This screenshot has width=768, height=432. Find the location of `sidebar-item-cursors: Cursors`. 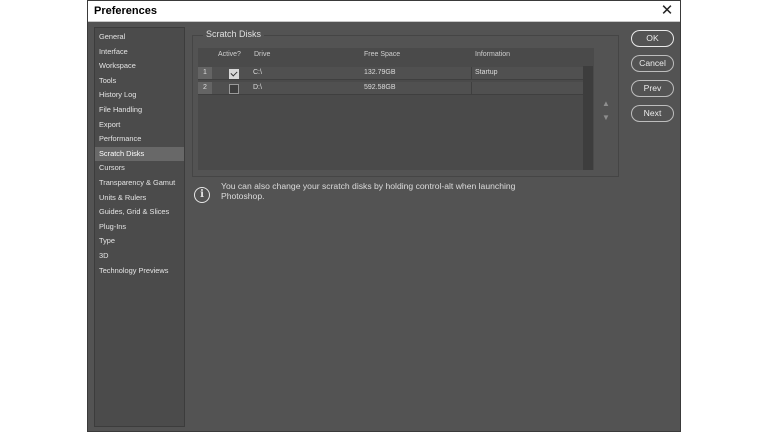

sidebar-item-cursors: Cursors is located at coordinates (139, 168).